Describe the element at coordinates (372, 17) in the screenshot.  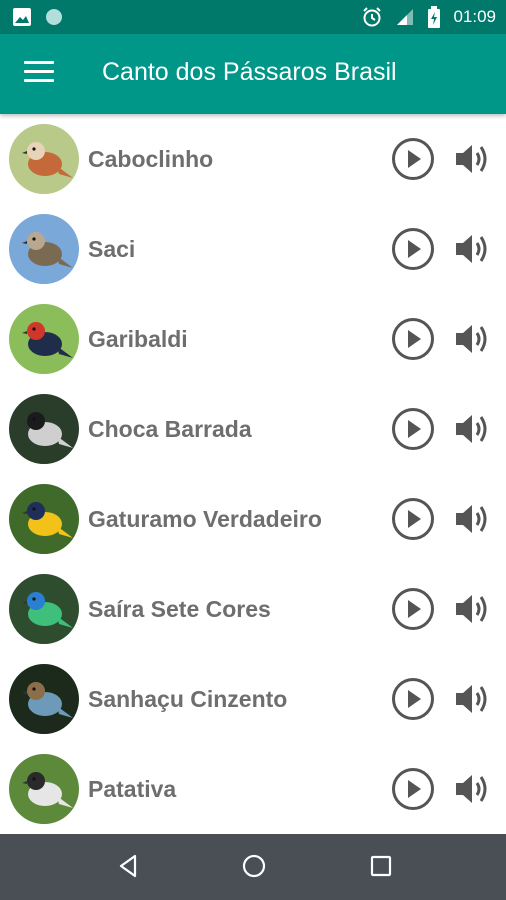
I see `alarm-icon` at that location.